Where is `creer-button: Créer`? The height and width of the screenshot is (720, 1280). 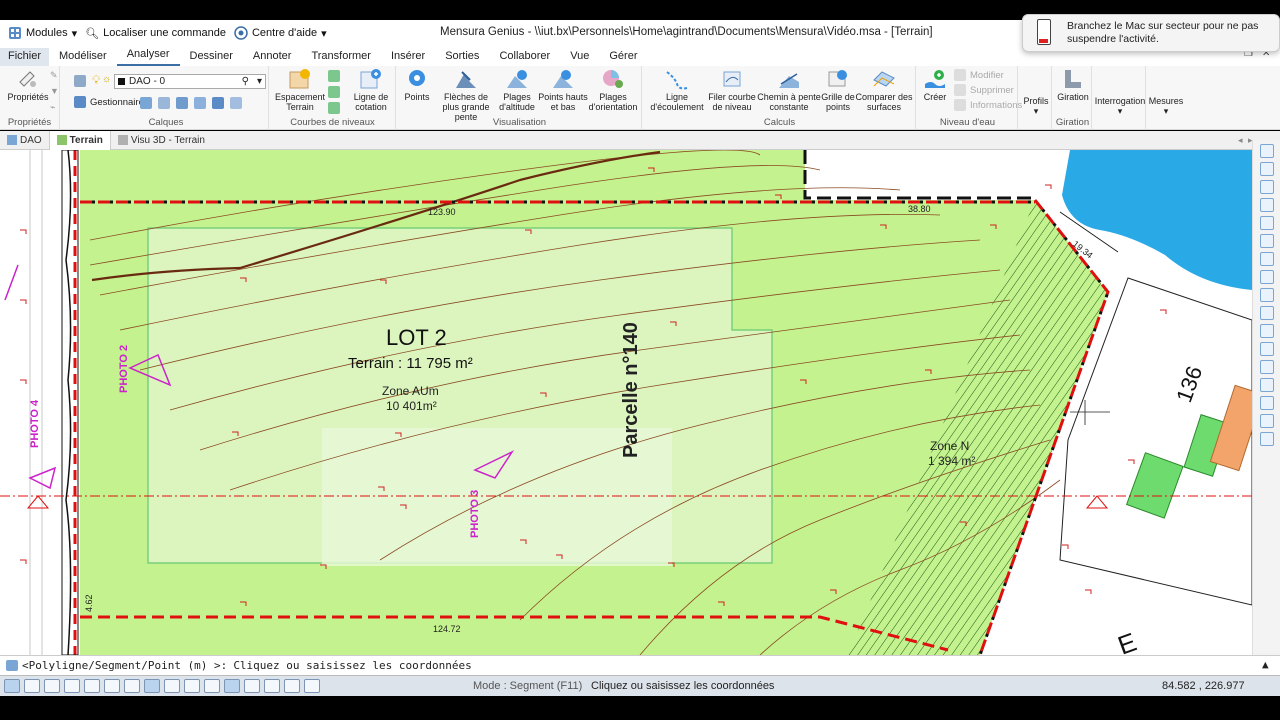 creer-button: Créer is located at coordinates (935, 85).